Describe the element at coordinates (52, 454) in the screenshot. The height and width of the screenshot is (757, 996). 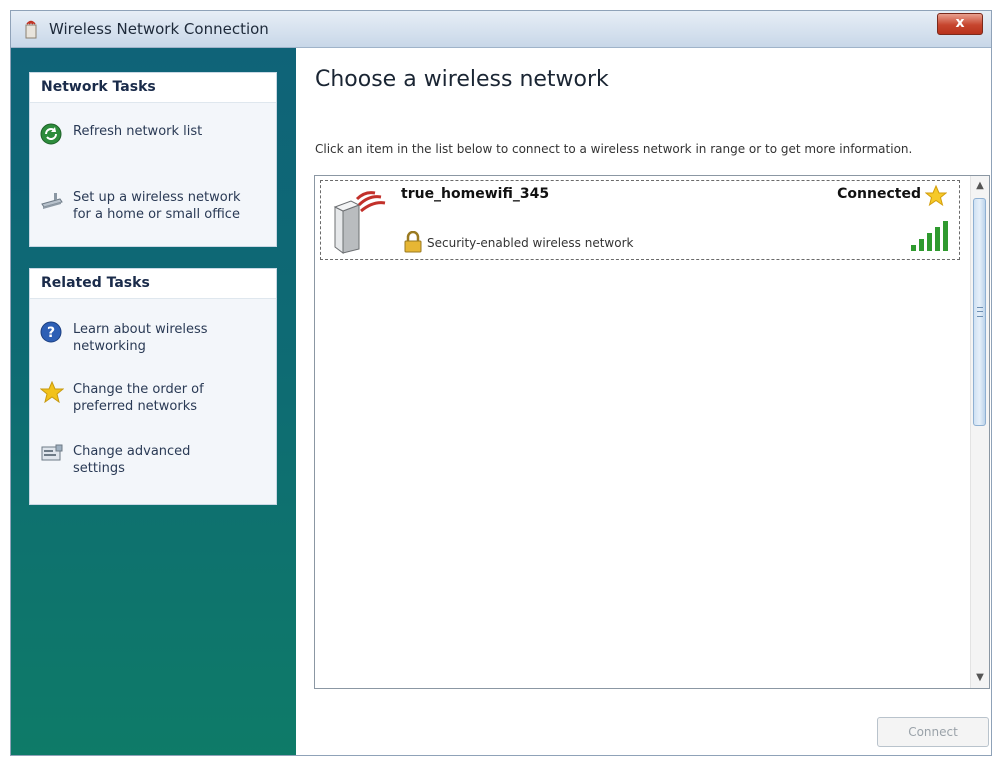
I see `settings-icon` at that location.